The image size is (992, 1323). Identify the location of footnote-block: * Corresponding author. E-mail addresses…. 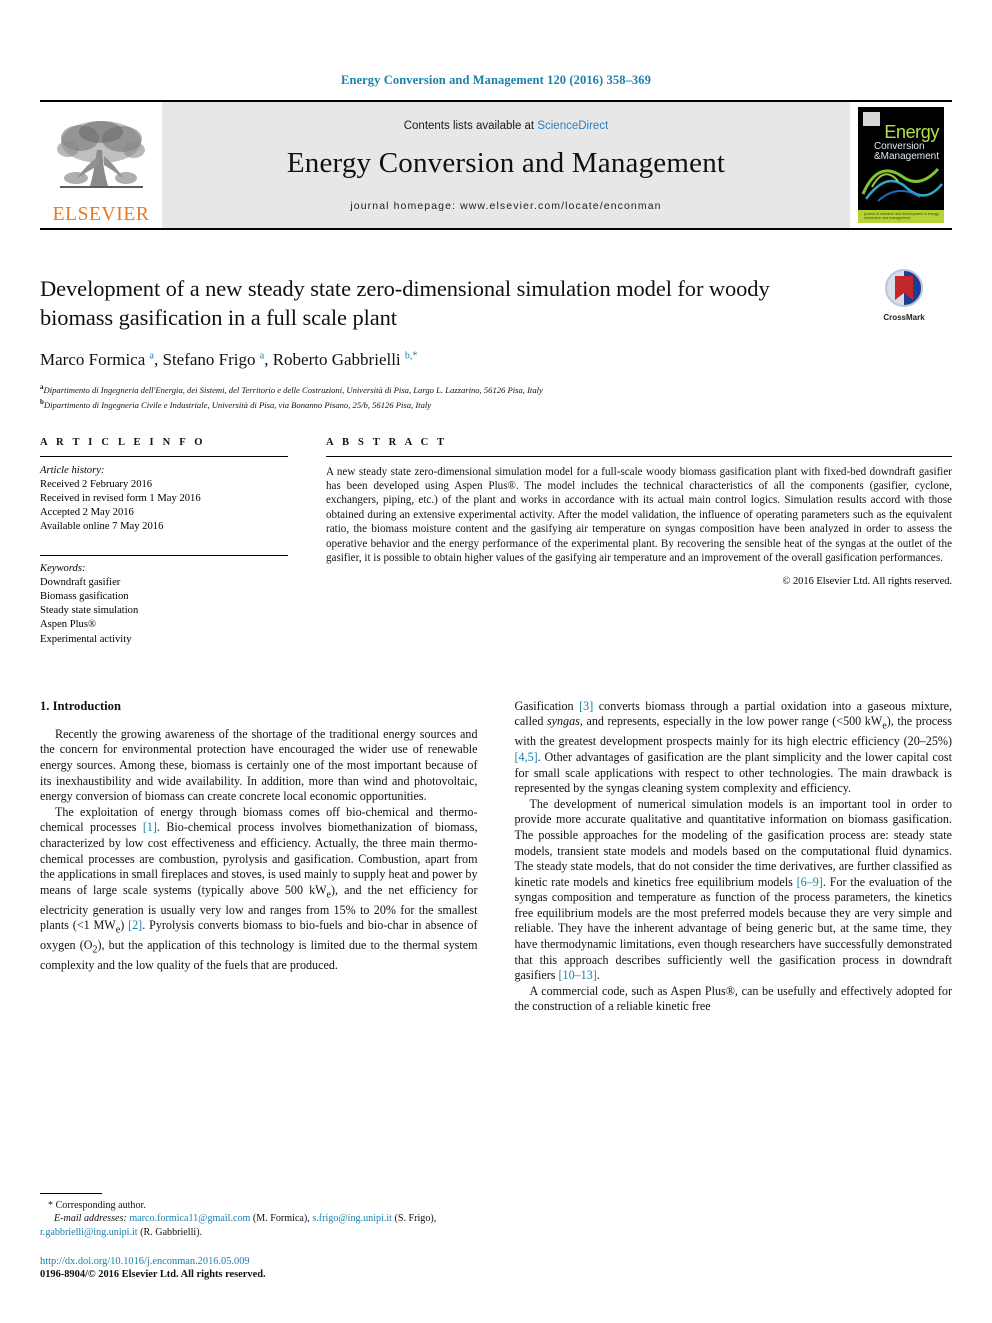
(258, 1236).